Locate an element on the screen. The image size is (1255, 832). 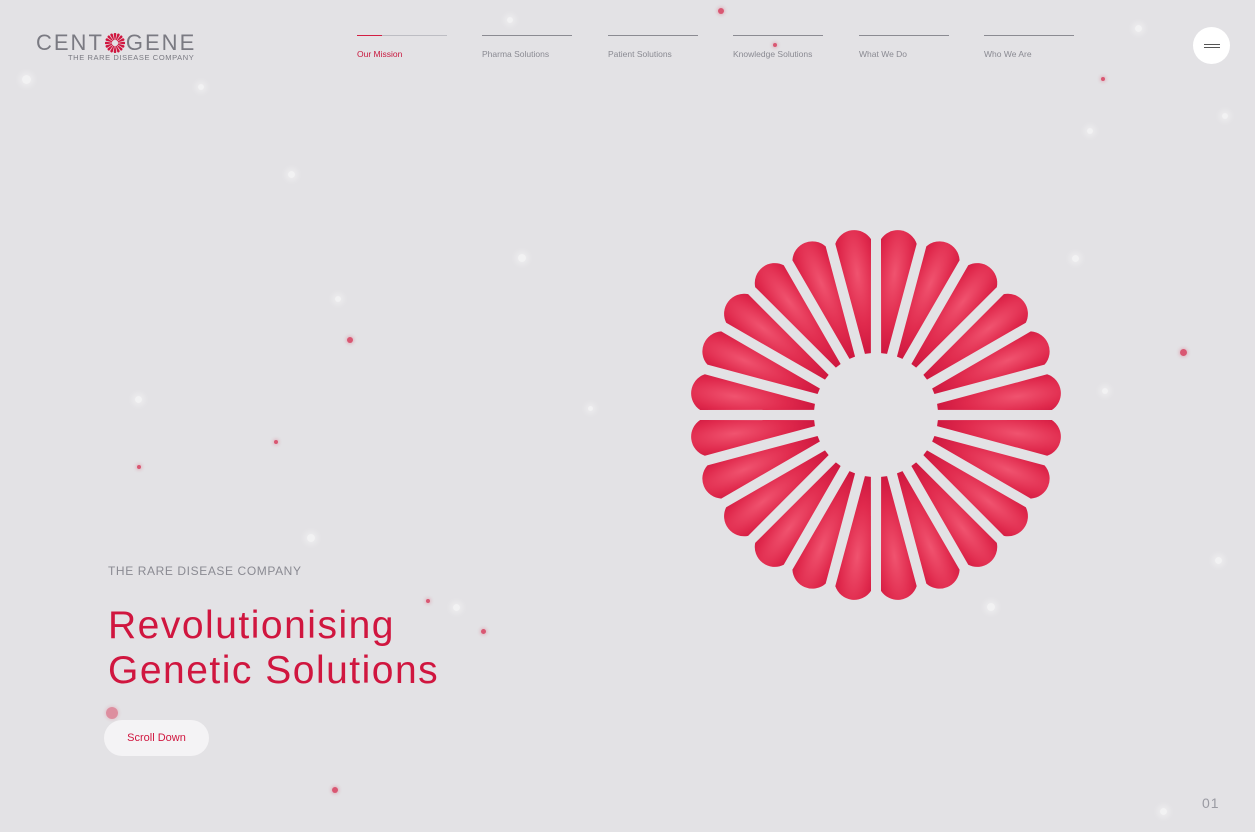
hero-headline: Revolutionising Genetic Solutions is located at coordinates (348, 648).